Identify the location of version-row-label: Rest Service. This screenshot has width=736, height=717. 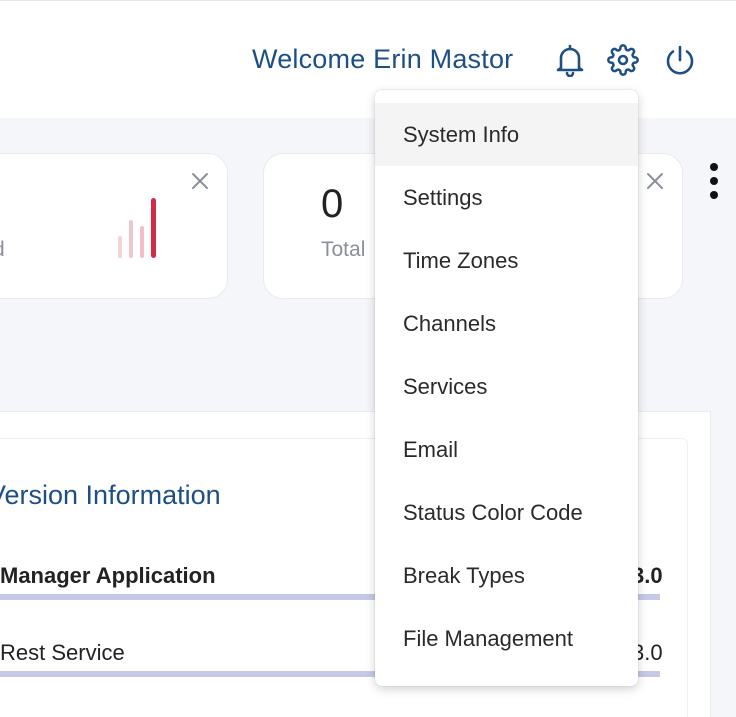
(62, 652).